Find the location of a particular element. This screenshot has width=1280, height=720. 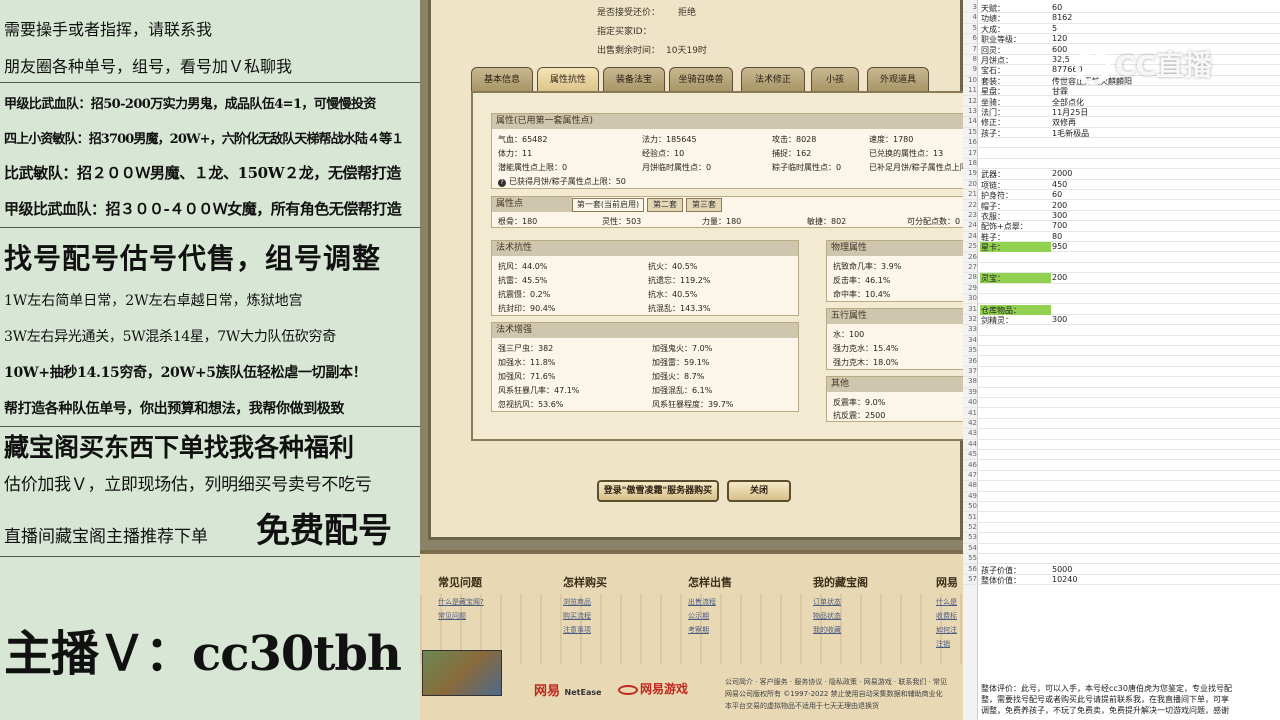

sheet-row: 29 is located at coordinates (1121, 289).